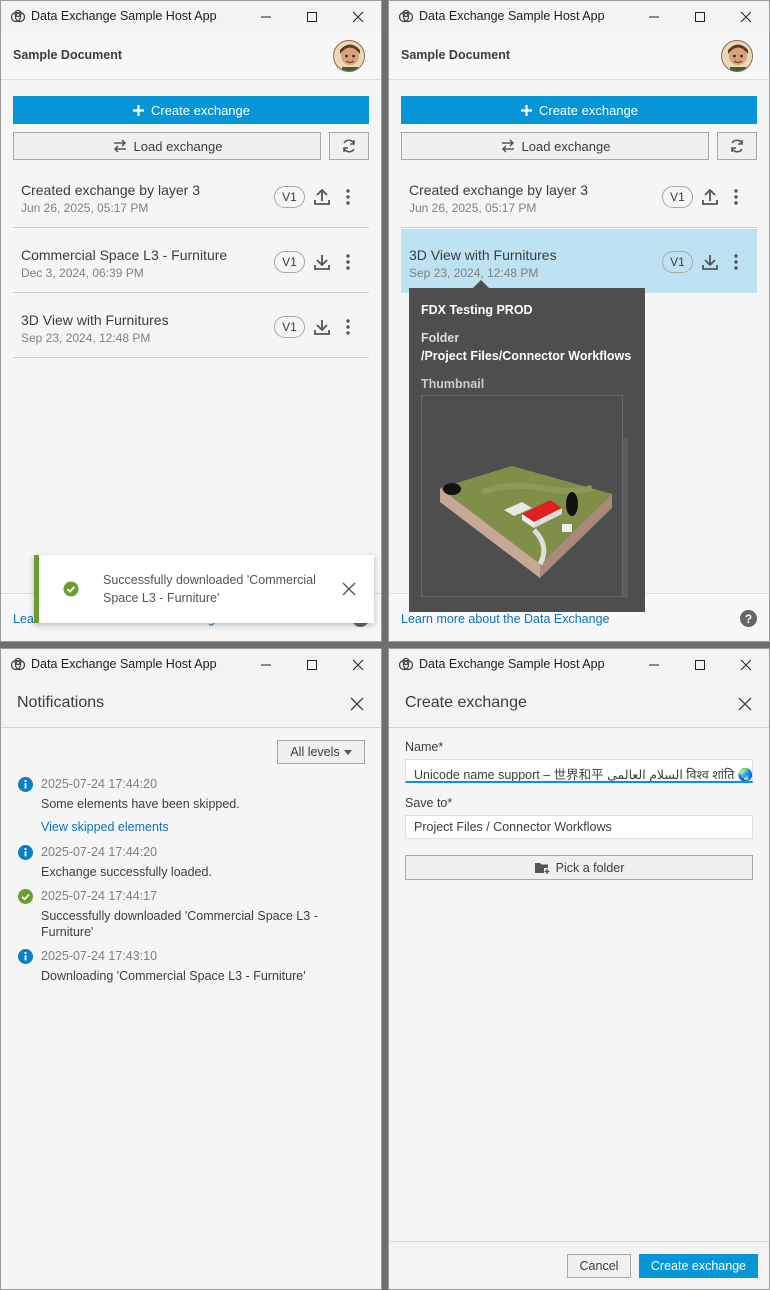  What do you see at coordinates (110, 190) in the screenshot?
I see `exchange-name: Created exchange by layer 3` at bounding box center [110, 190].